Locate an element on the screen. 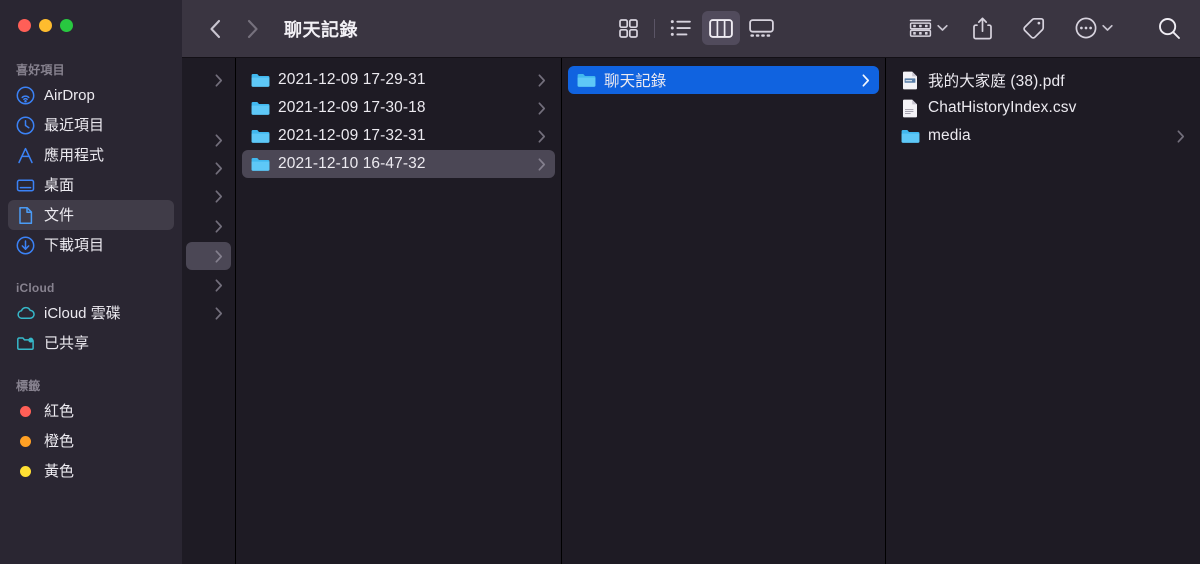 This screenshot has width=1200, height=564. list-item: 2021-12-09 17-32-31 is located at coordinates (398, 136).